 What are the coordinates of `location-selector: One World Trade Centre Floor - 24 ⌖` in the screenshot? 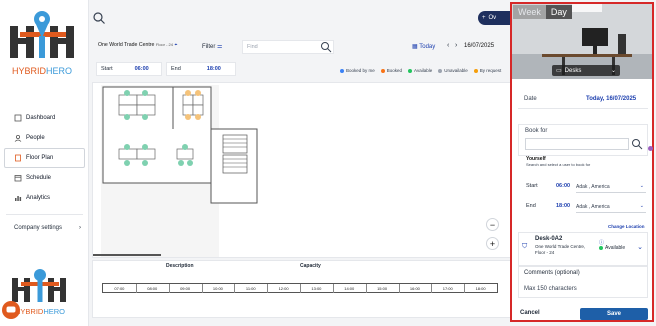 It's located at (137, 45).